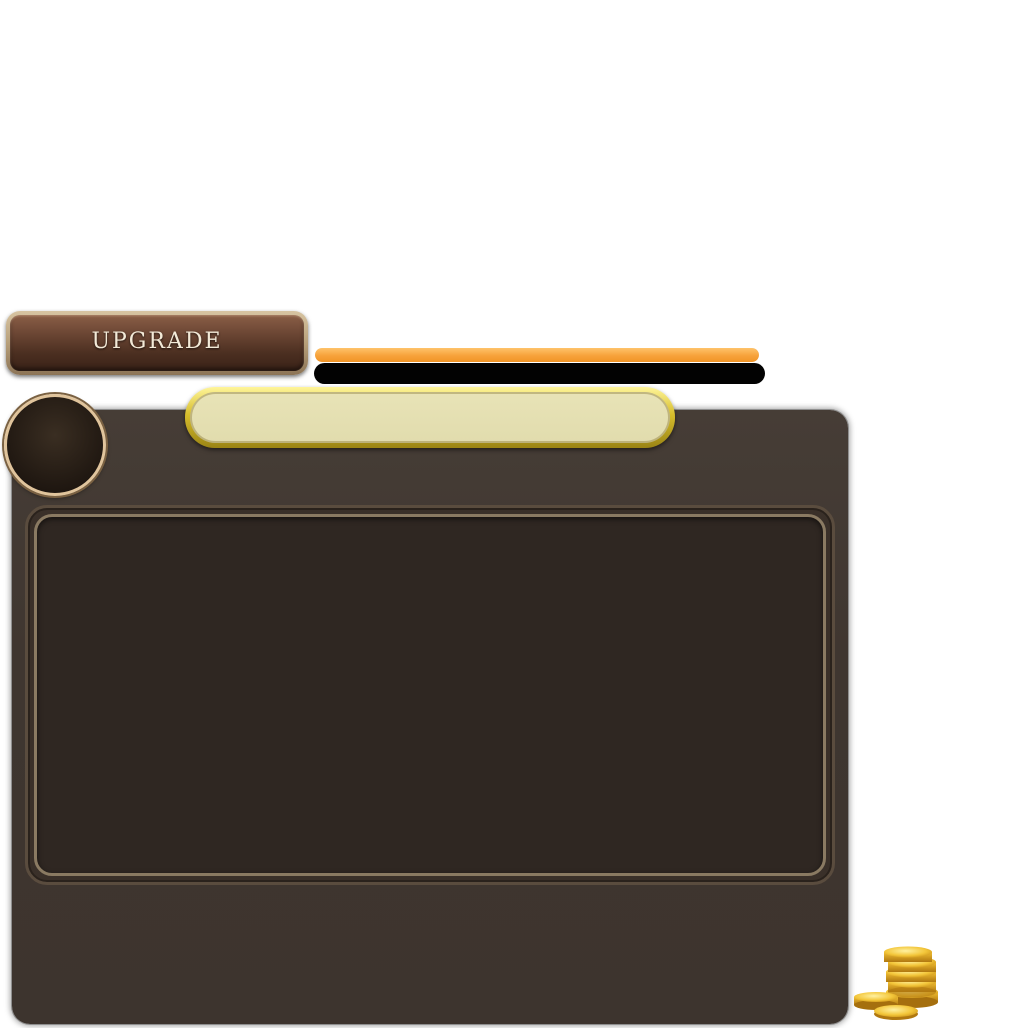 Image resolution: width=1024 pixels, height=1028 pixels. I want to click on progress-bar-secondary, so click(539, 373).